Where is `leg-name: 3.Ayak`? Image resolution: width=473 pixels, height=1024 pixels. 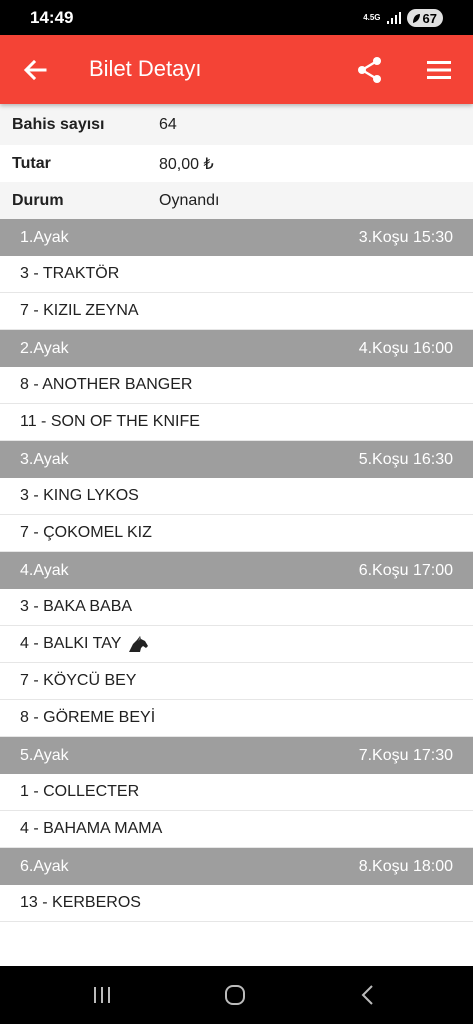 leg-name: 3.Ayak is located at coordinates (44, 459).